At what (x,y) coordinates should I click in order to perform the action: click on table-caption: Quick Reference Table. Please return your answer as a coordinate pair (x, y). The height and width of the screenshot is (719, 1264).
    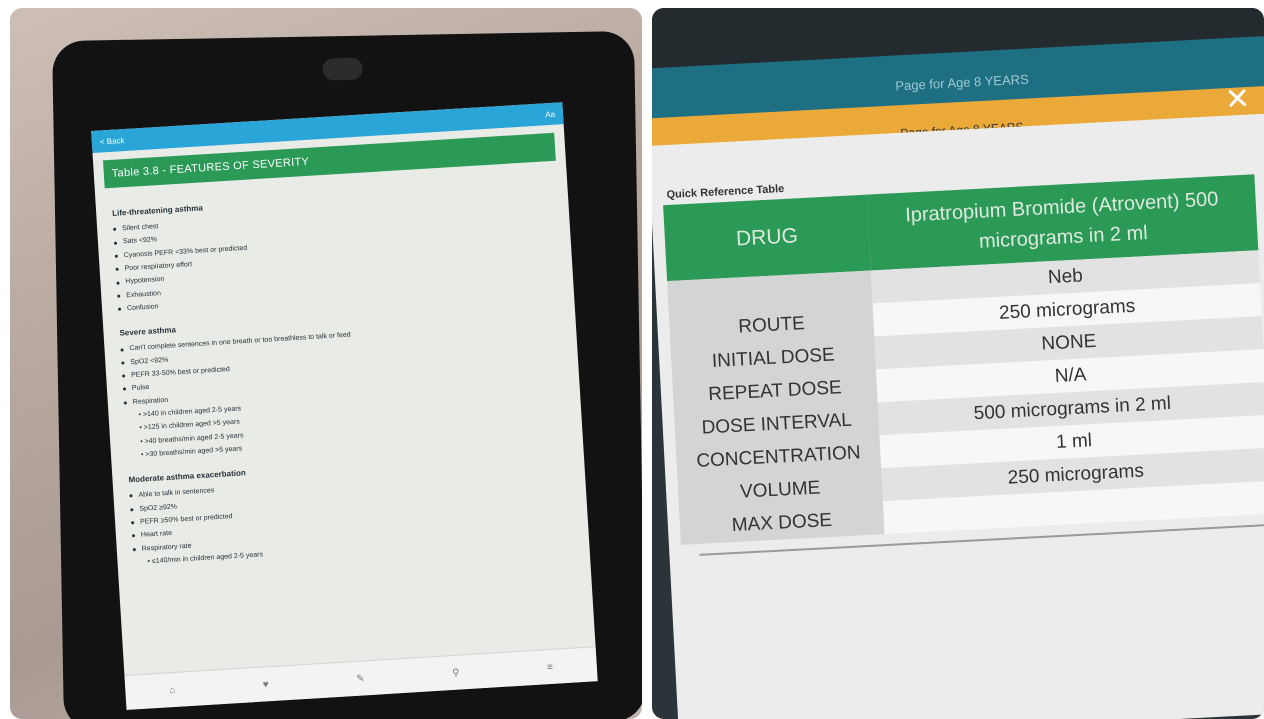
    Looking at the image, I should click on (725, 192).